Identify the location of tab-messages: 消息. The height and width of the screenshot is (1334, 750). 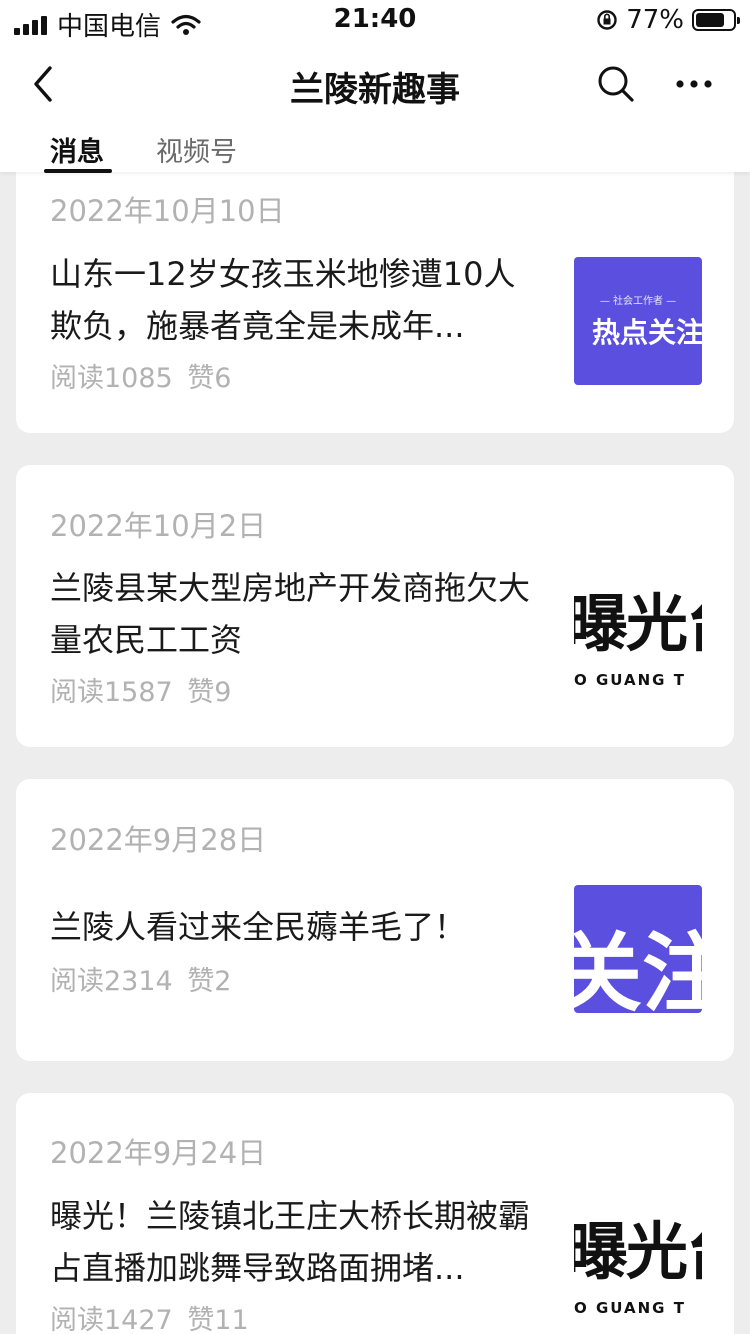
(77, 149).